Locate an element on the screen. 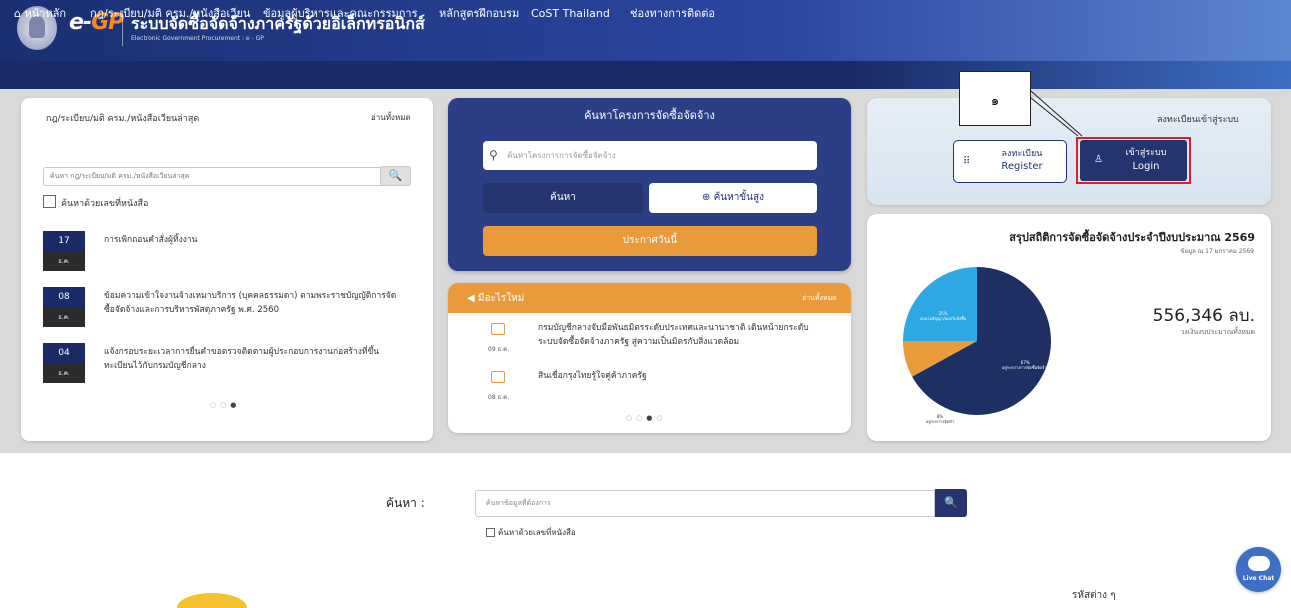  stats-amount-label: วงเงินงบประมาณทั้งหมด is located at coordinates (1217, 332).